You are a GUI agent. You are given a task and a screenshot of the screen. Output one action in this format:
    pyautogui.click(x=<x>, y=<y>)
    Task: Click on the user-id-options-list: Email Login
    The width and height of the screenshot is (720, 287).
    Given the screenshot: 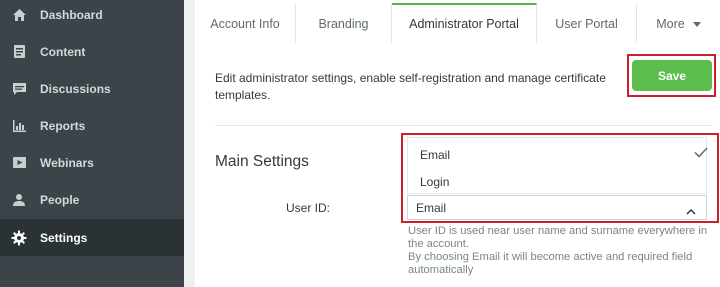 What is the action you would take?
    pyautogui.click(x=557, y=166)
    